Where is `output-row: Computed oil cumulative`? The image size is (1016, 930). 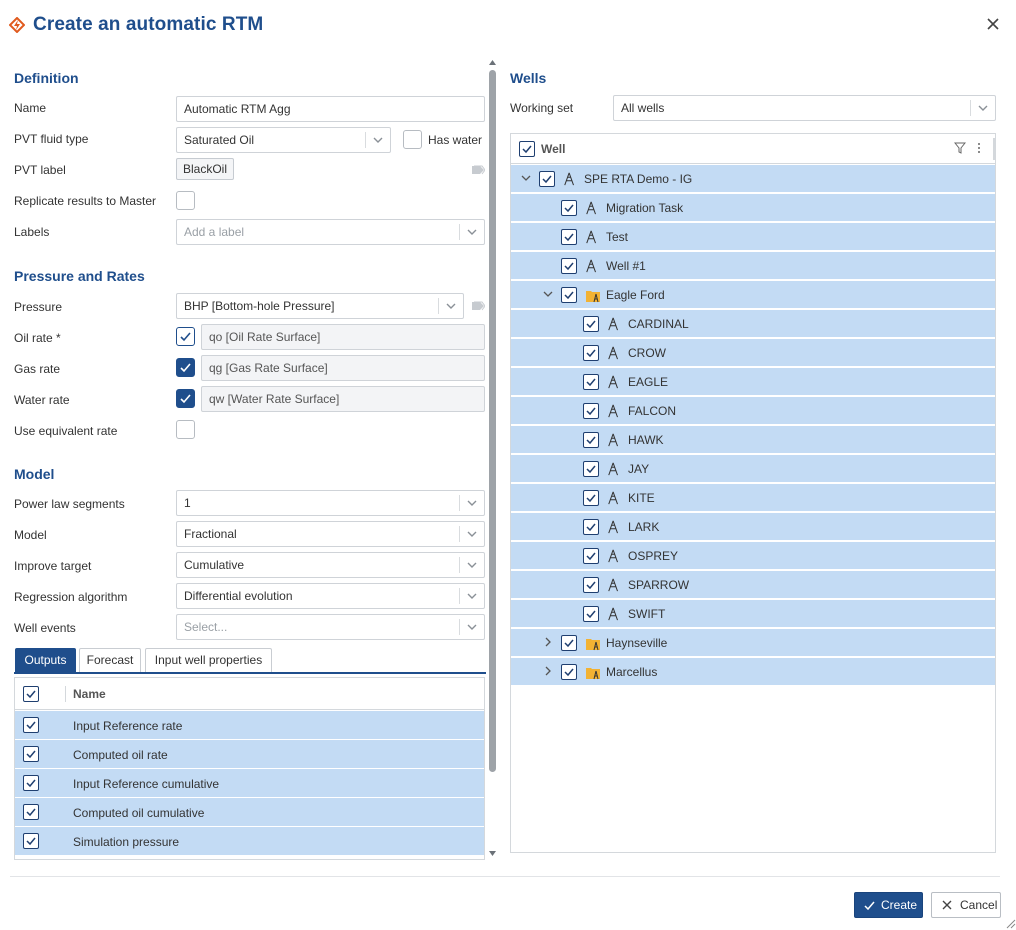 output-row: Computed oil cumulative is located at coordinates (249, 812).